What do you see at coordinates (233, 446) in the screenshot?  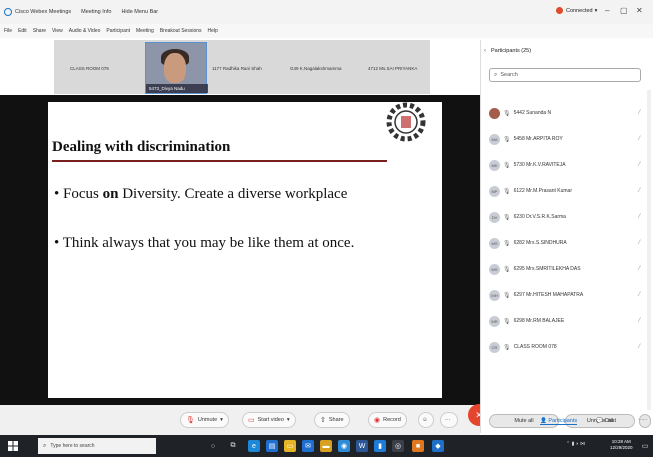 I see `task-view-icon: ⧉` at bounding box center [233, 446].